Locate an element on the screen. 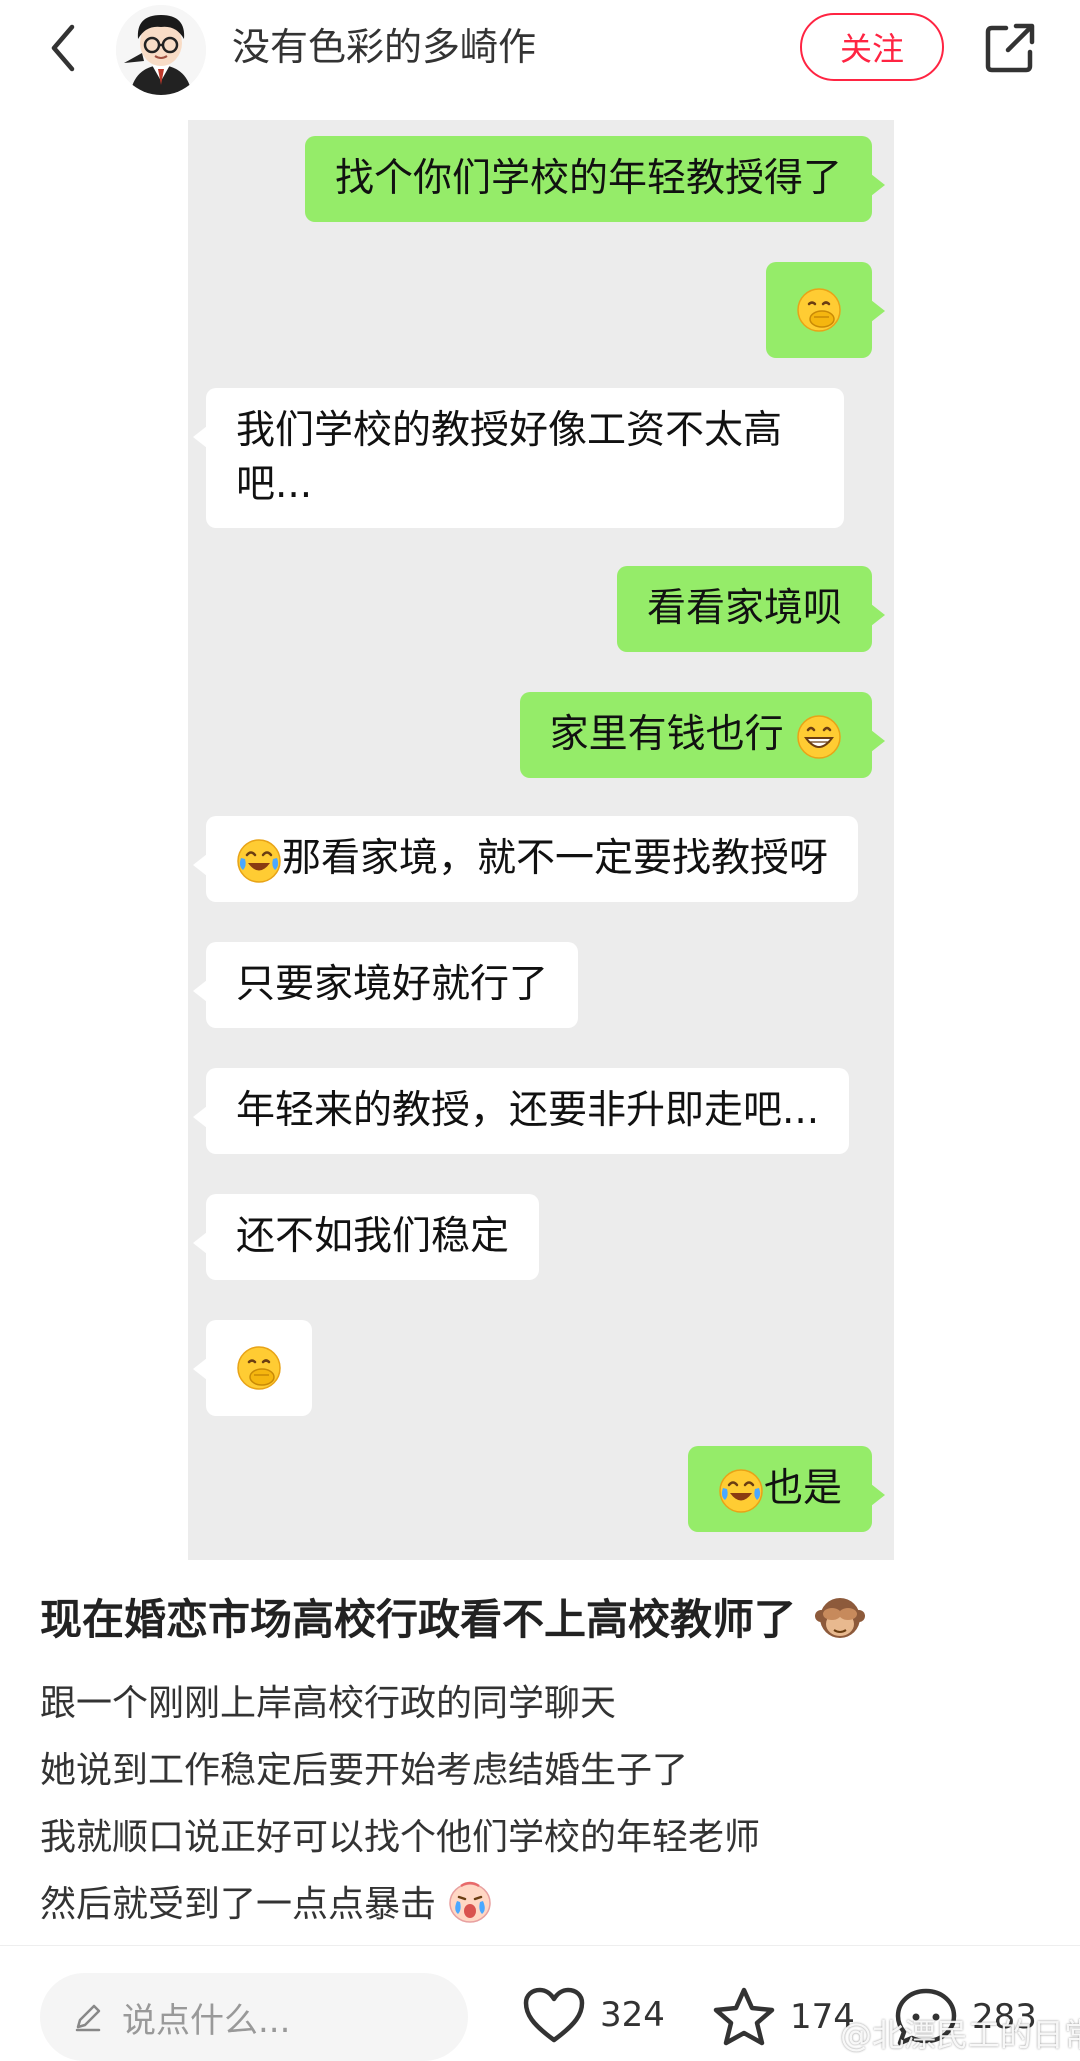  heart-icon is located at coordinates (554, 2015).